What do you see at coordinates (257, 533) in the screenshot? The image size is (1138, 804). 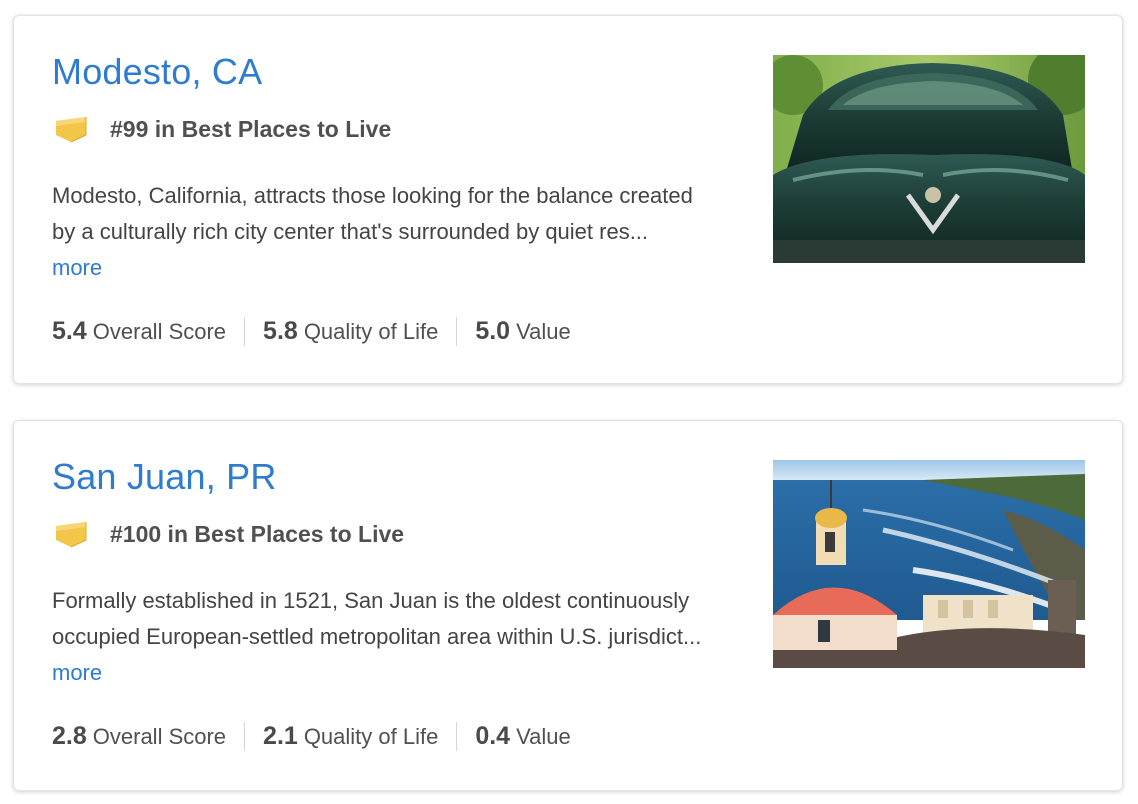 I see `rank-text: #100 in Best Places to Live` at bounding box center [257, 533].